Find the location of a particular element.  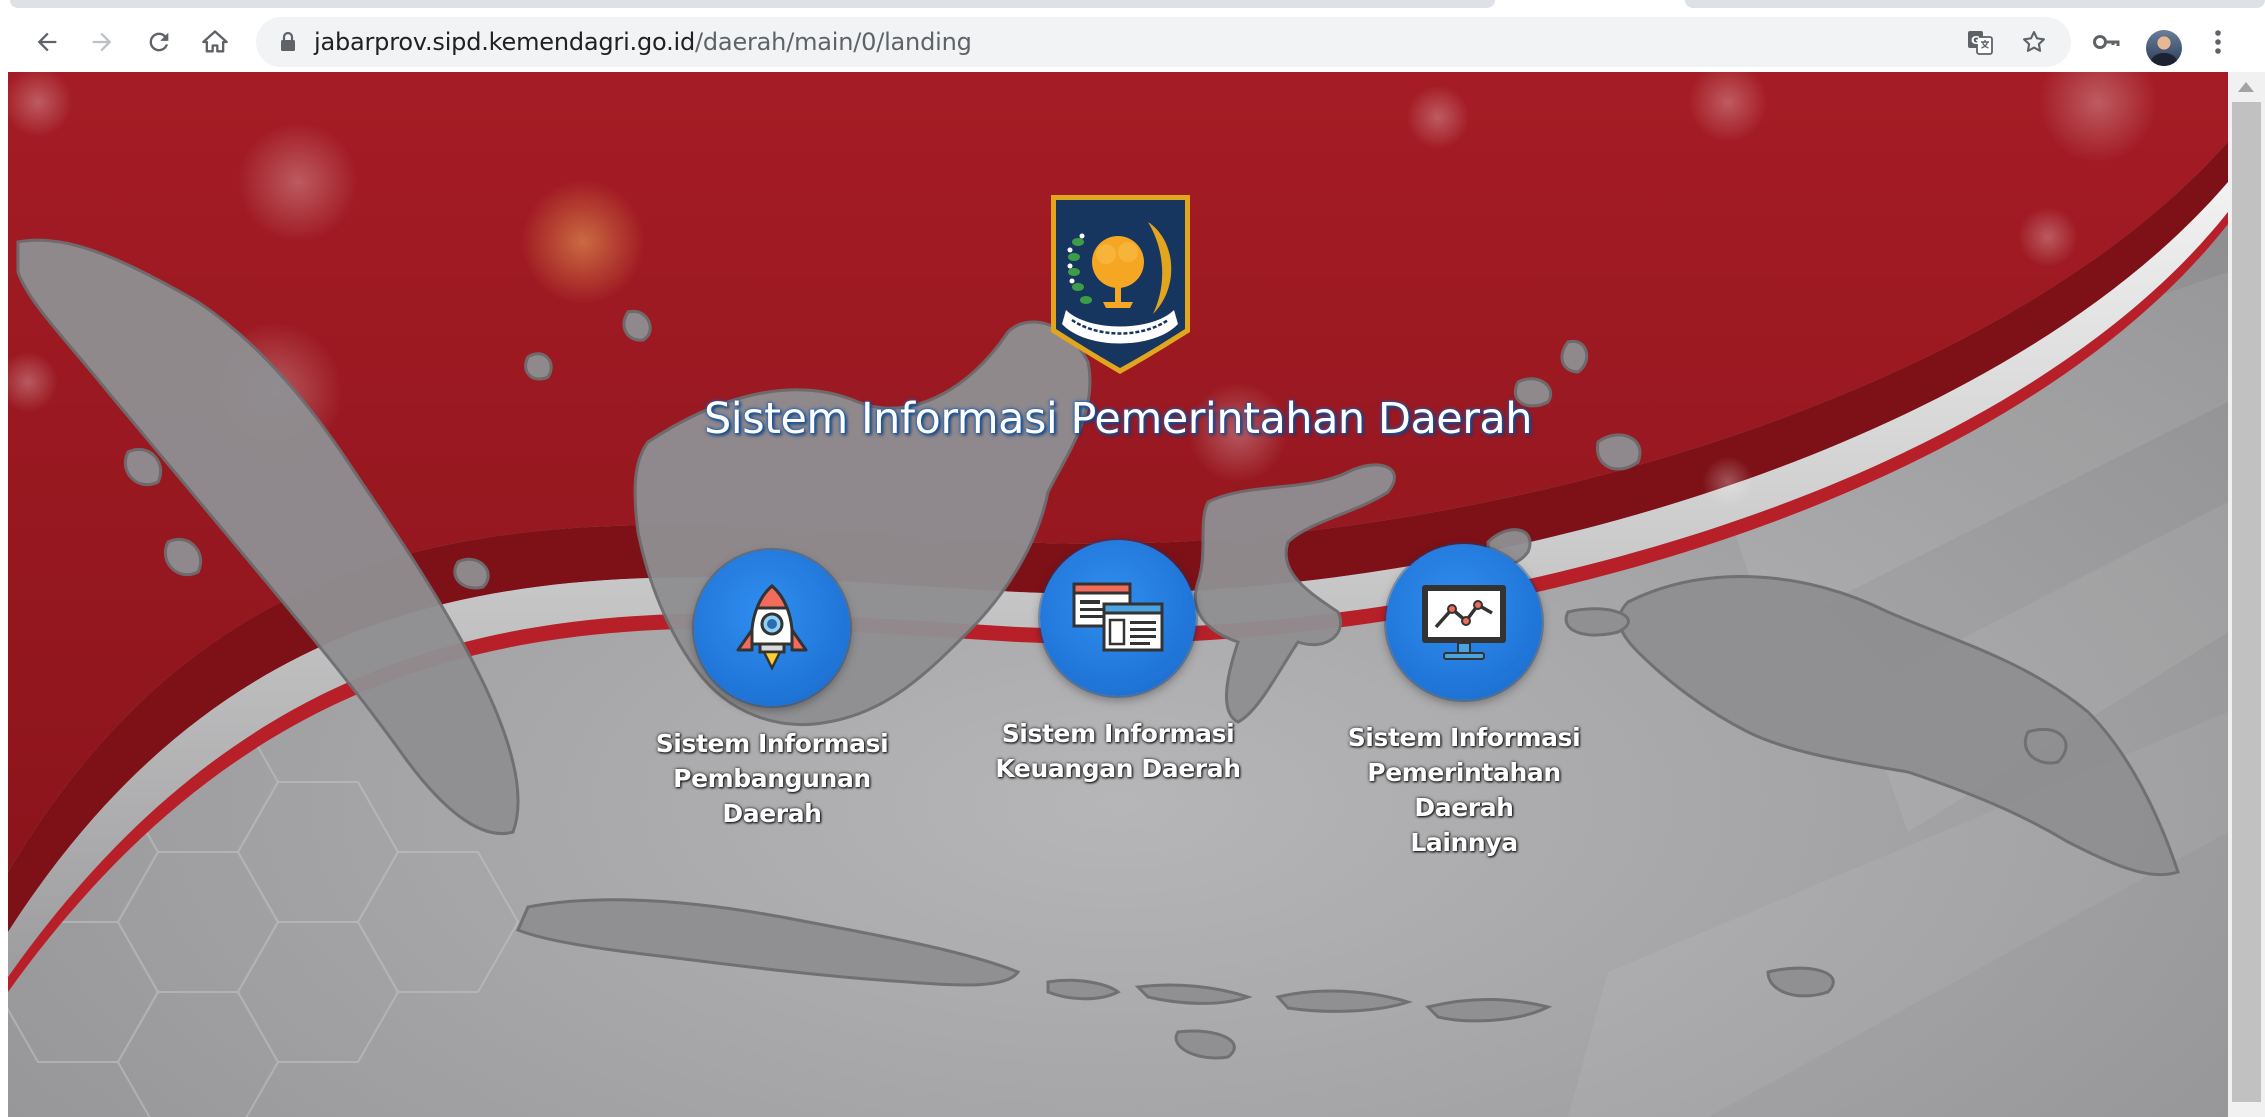

vertical-scrollbar is located at coordinates (2246, 594).